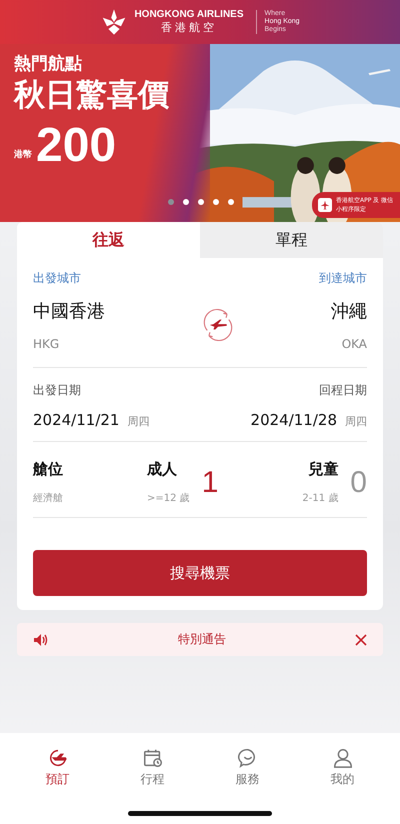 The width and height of the screenshot is (400, 824). I want to click on banner-subtitle: 熱門航點, so click(48, 64).